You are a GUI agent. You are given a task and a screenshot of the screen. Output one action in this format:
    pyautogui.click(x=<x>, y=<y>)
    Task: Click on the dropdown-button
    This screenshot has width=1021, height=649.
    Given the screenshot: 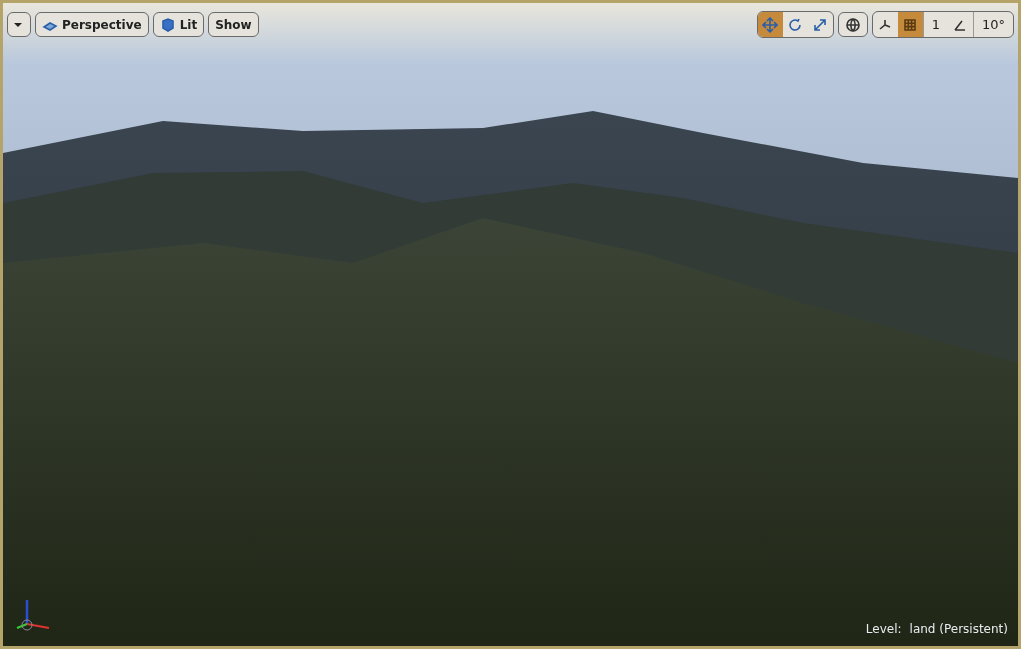 What is the action you would take?
    pyautogui.click(x=19, y=24)
    